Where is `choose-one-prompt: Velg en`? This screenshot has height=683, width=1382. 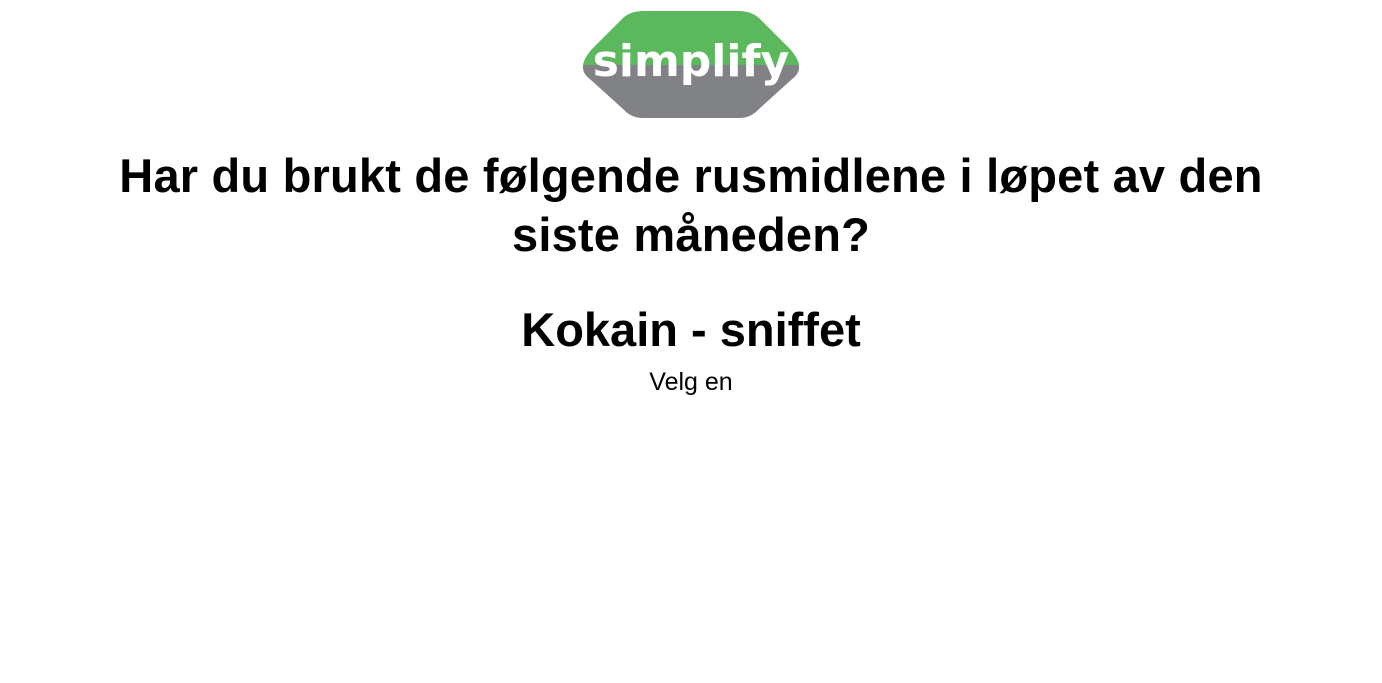
choose-one-prompt: Velg en is located at coordinates (691, 382).